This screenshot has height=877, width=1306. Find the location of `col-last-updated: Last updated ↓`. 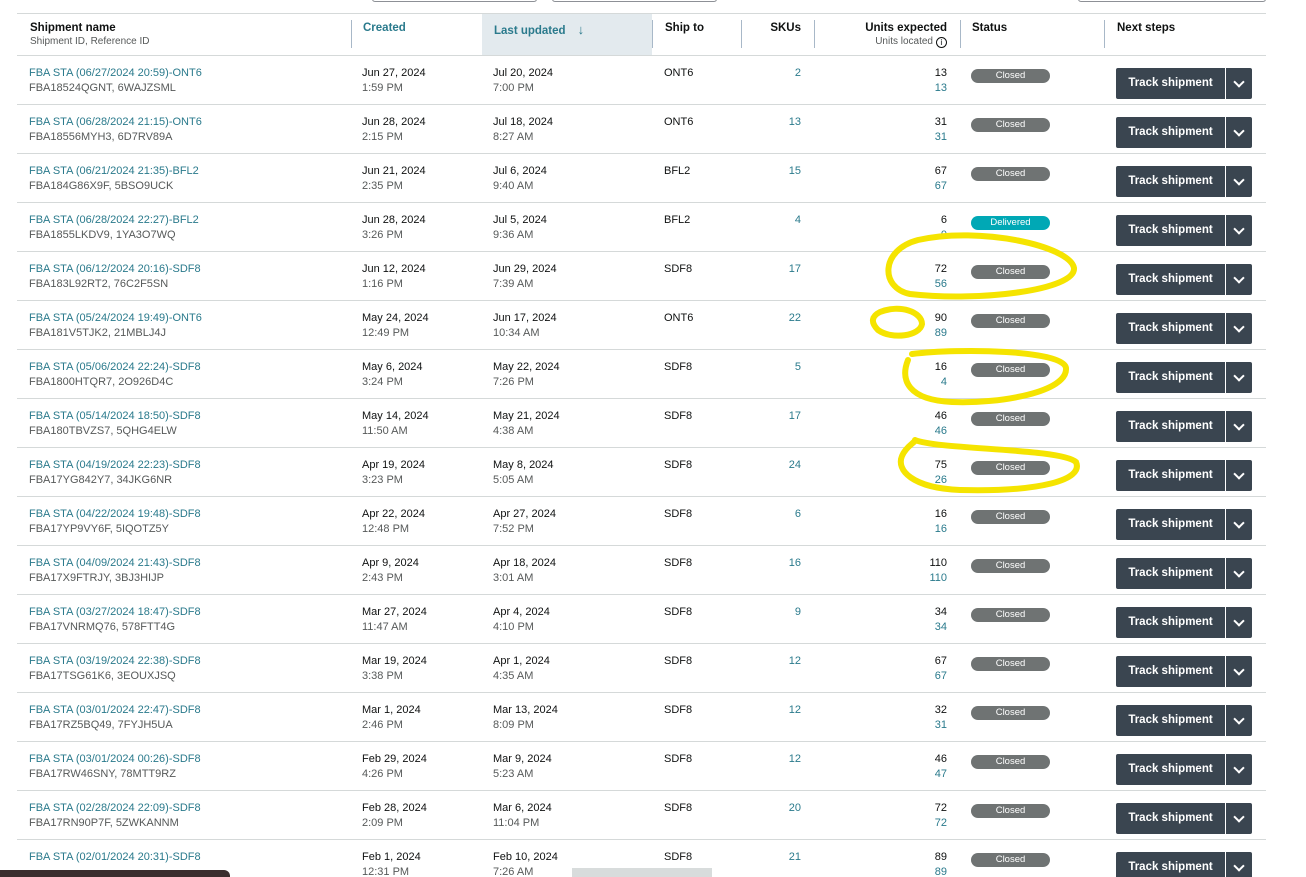

col-last-updated: Last updated ↓ is located at coordinates (567, 34).